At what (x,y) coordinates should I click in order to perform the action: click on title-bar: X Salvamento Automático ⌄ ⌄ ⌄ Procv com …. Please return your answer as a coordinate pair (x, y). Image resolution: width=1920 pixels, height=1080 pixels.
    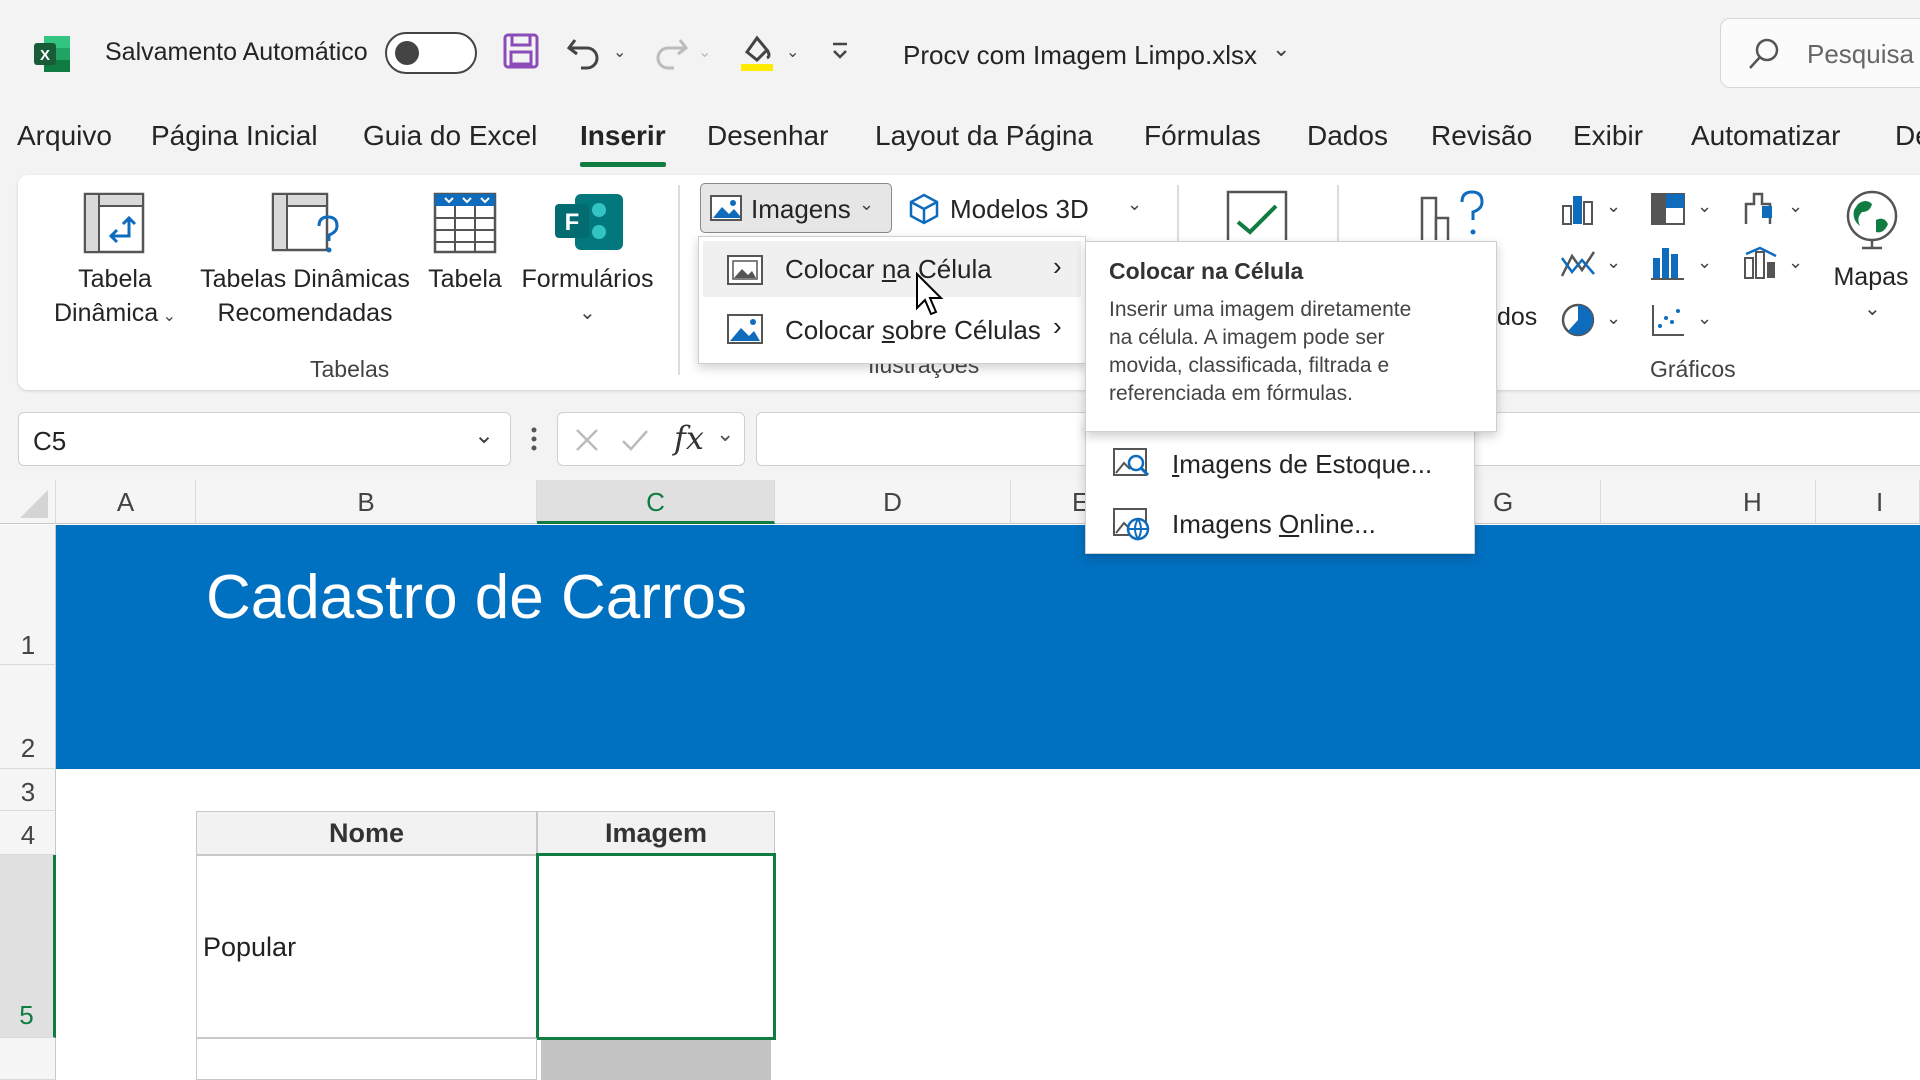
    Looking at the image, I should click on (960, 55).